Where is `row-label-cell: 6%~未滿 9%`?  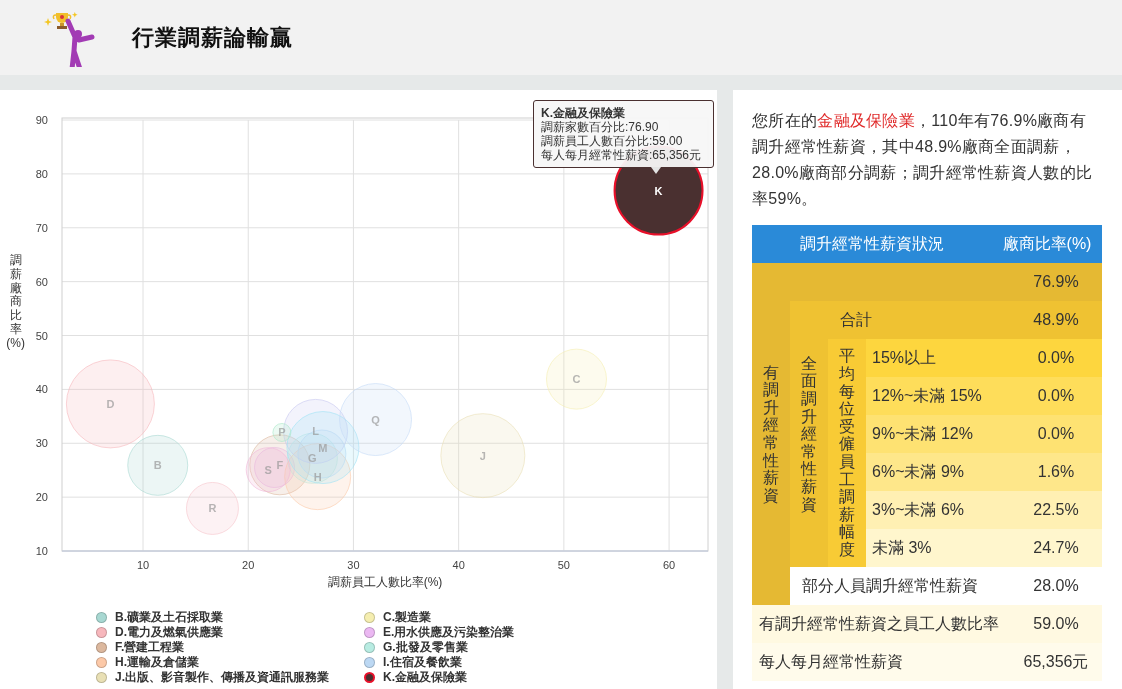 row-label-cell: 6%~未滿 9% is located at coordinates (938, 472).